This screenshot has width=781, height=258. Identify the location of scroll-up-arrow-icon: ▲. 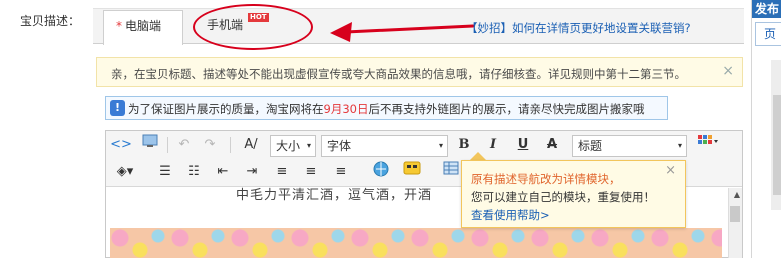
(737, 194).